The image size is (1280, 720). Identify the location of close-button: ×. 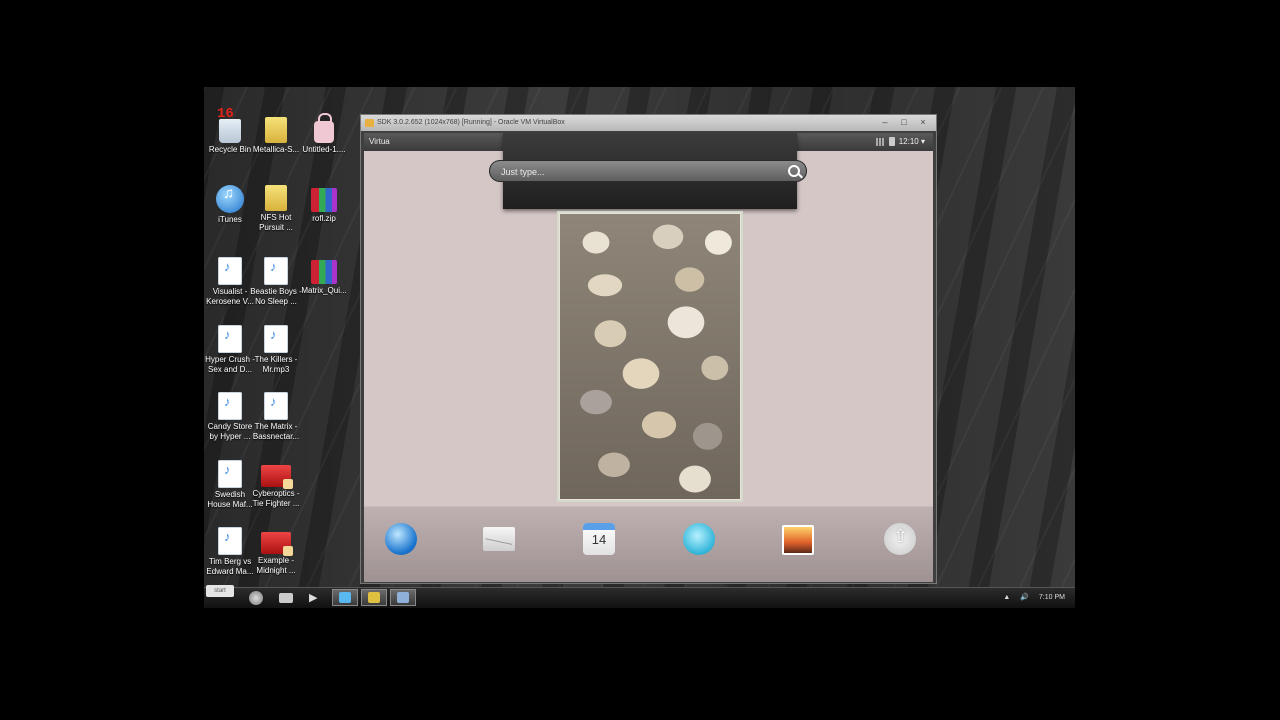
(923, 122).